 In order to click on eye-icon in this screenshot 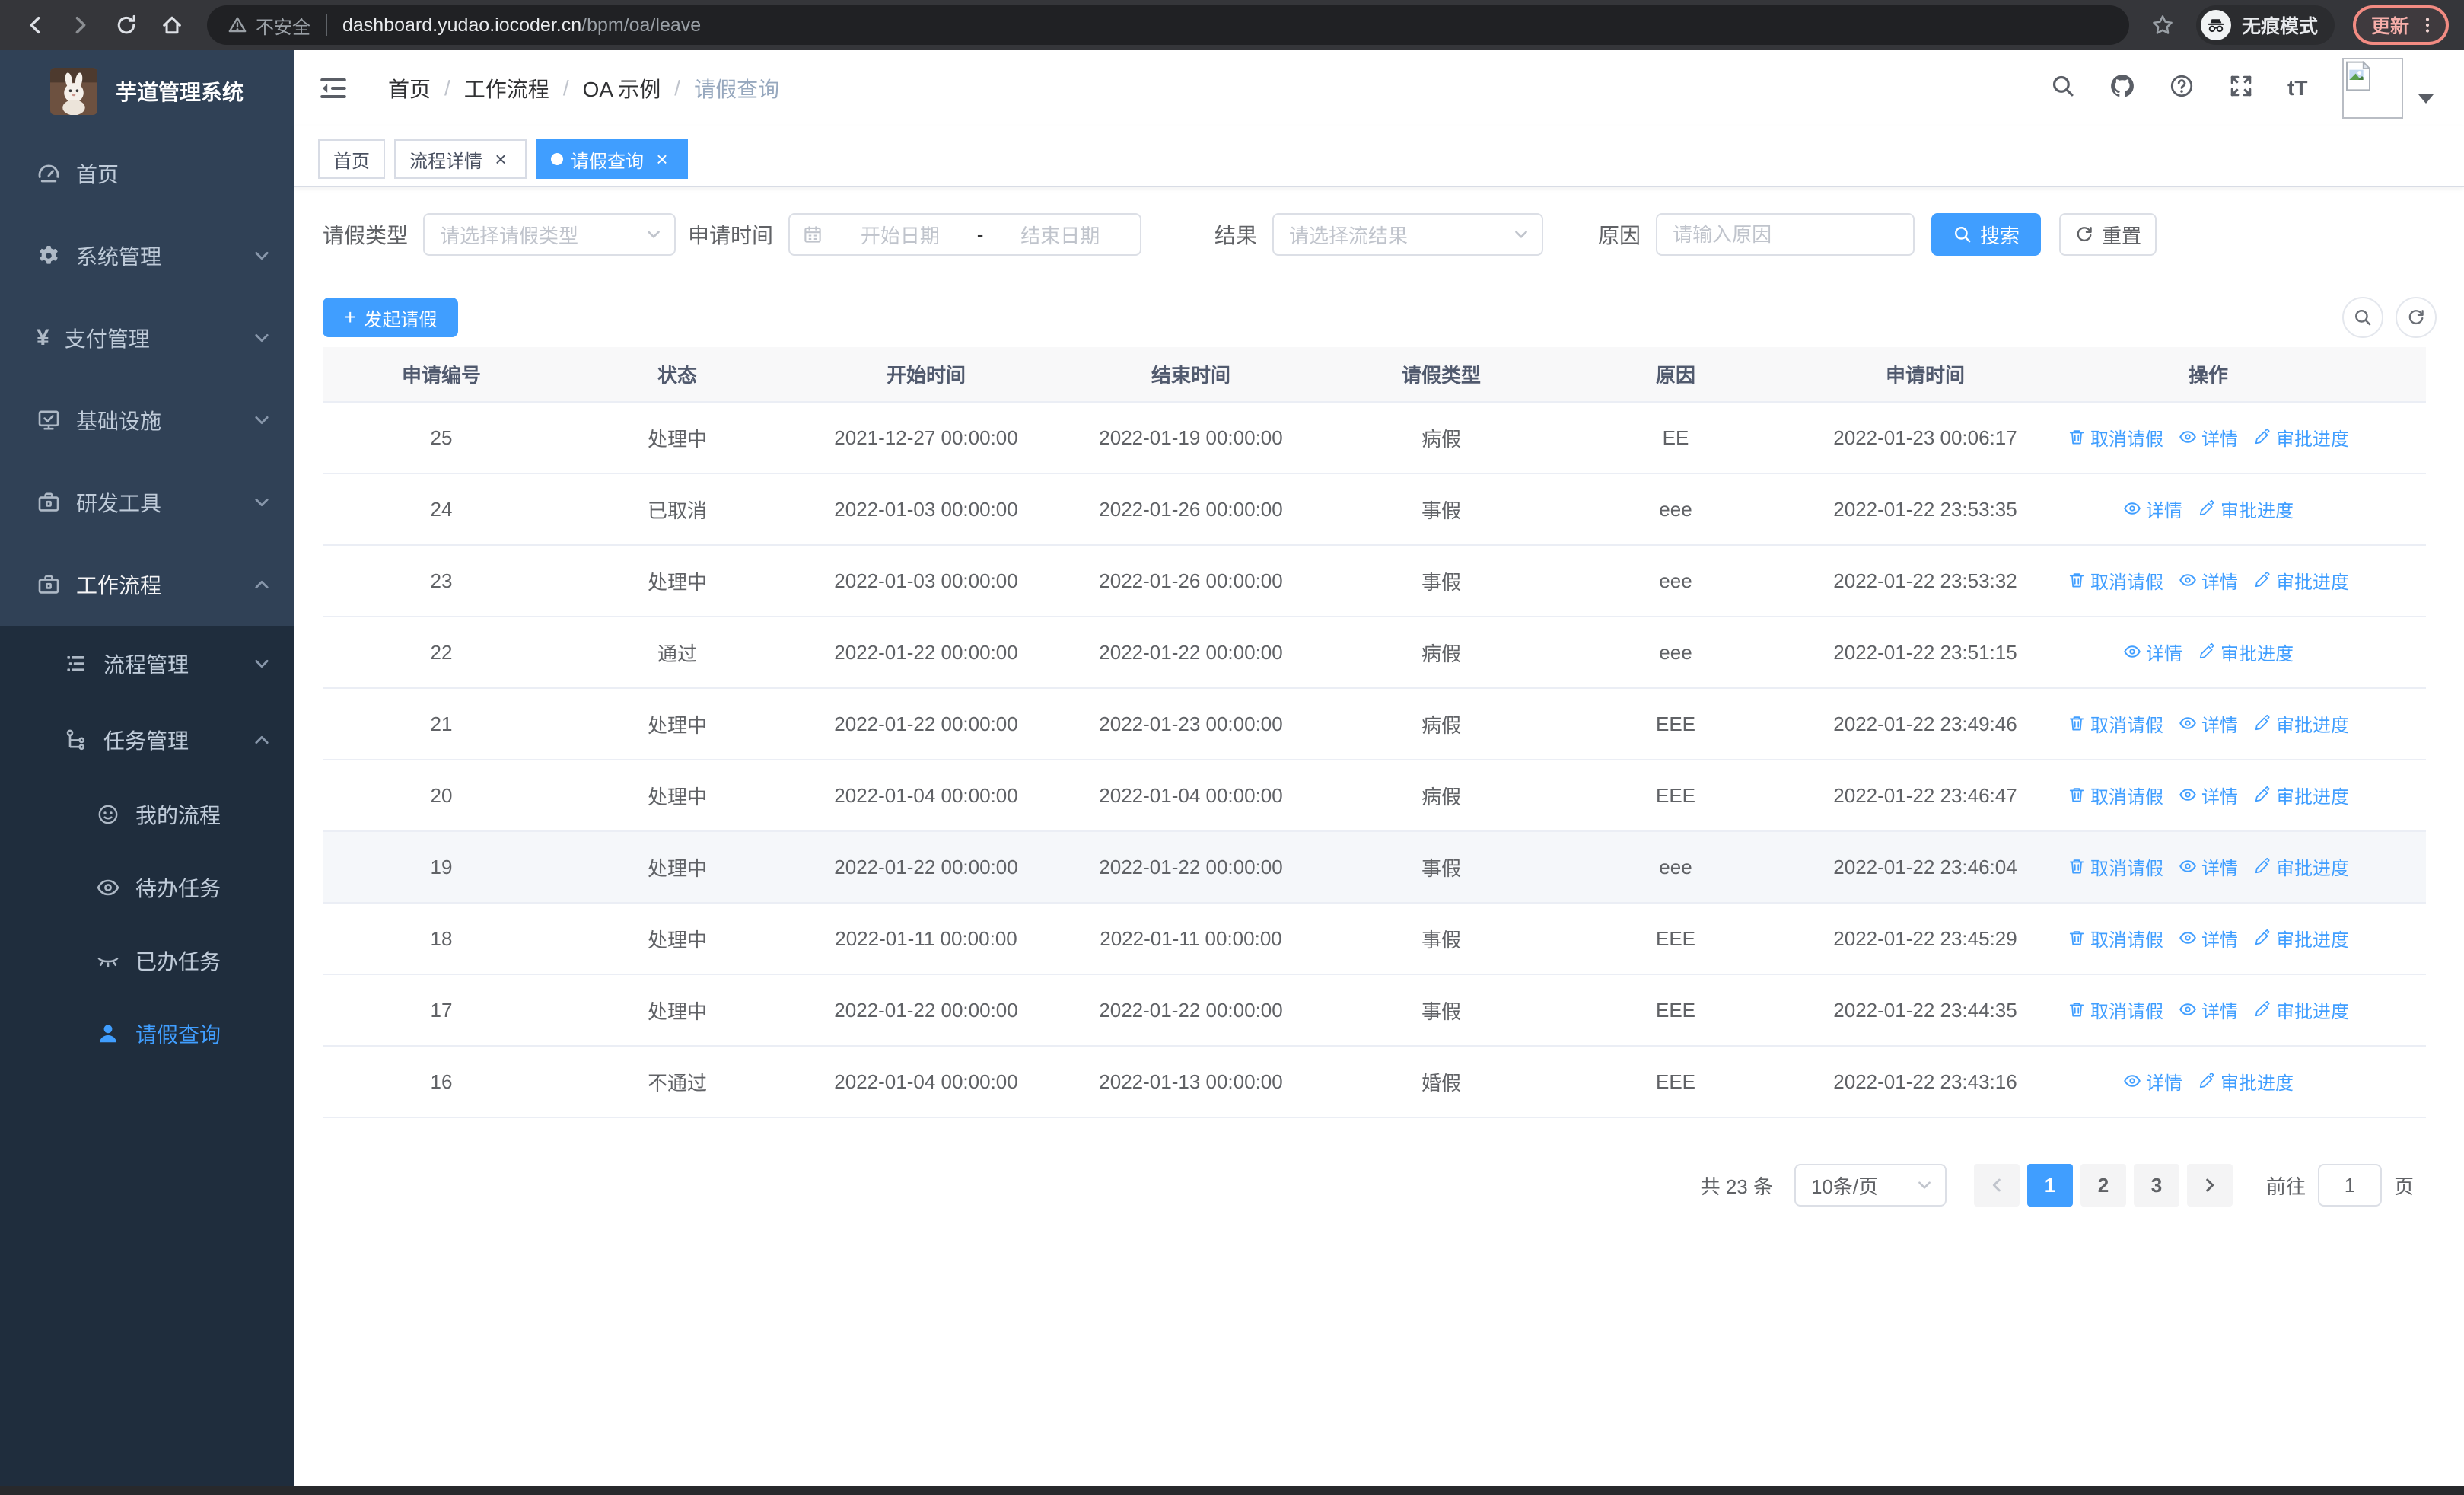, I will do `click(2188, 1009)`.